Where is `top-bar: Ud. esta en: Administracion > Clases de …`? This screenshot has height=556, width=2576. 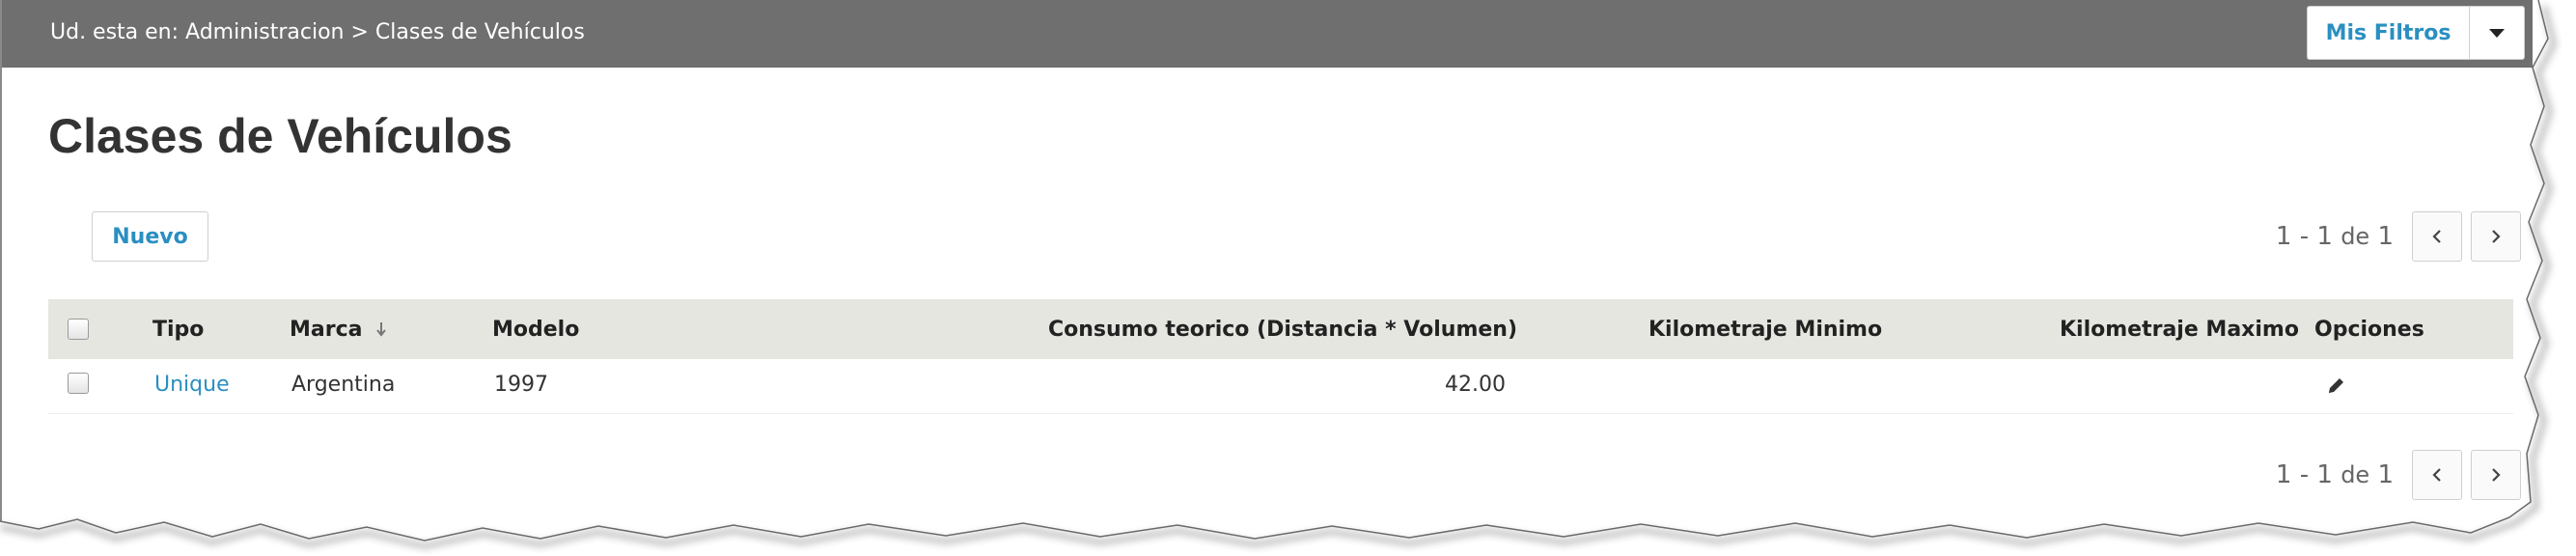
top-bar: Ud. esta en: Administracion > Clases de … is located at coordinates (1267, 34).